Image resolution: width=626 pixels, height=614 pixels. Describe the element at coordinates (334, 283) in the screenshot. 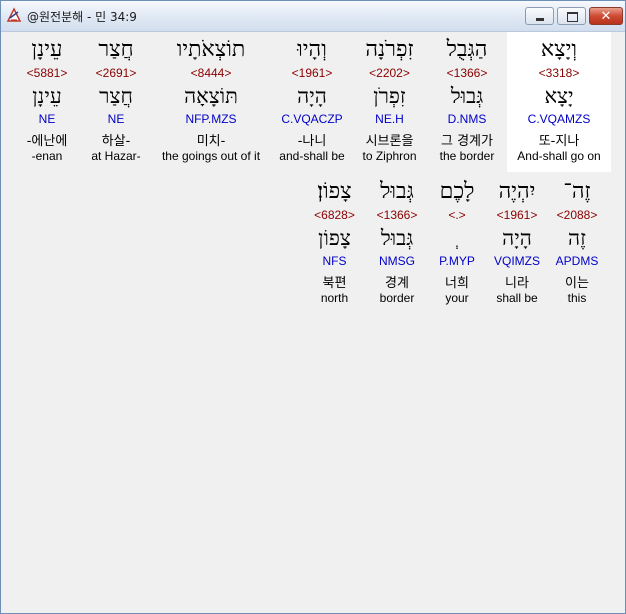

I see `korean-gloss: 북편` at that location.